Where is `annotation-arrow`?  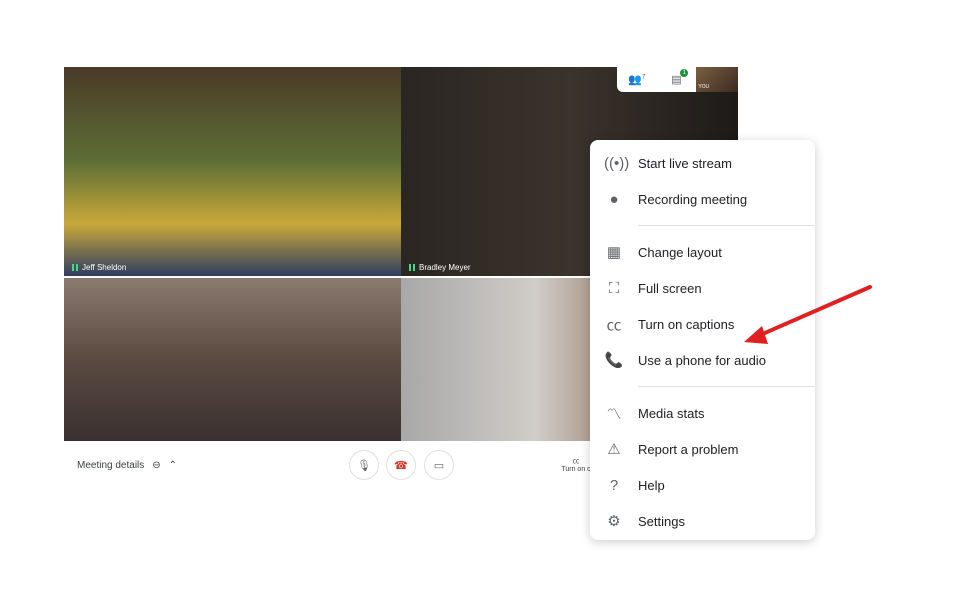
annotation-arrow is located at coordinates (808, 314).